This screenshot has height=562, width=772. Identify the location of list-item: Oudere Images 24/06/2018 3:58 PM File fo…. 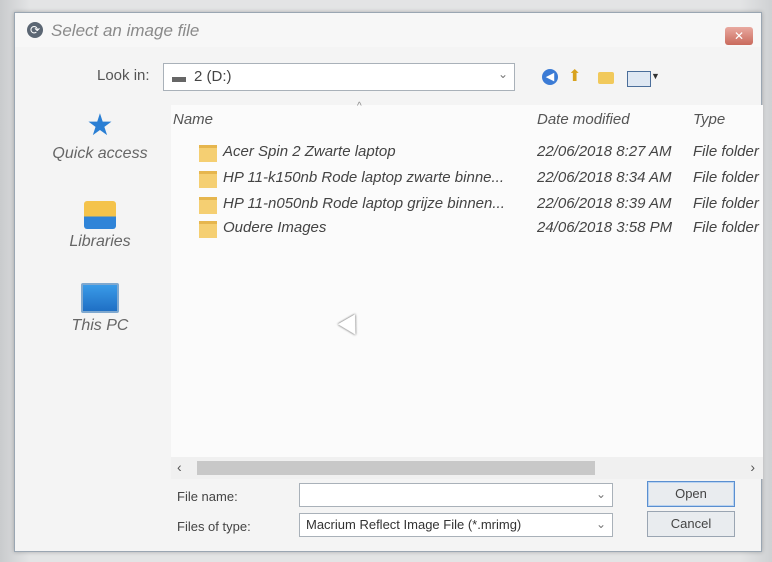
(467, 228).